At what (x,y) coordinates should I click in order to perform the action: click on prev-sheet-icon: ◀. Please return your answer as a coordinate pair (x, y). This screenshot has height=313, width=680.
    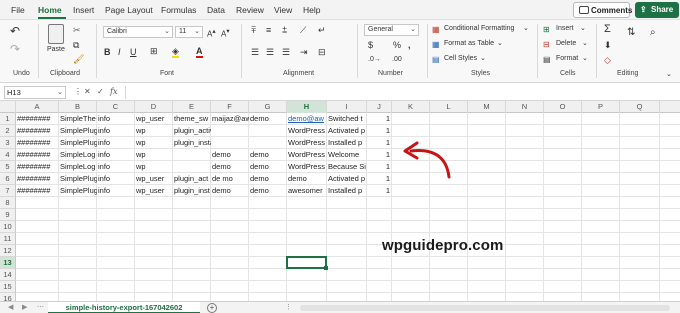
    Looking at the image, I should click on (10, 307).